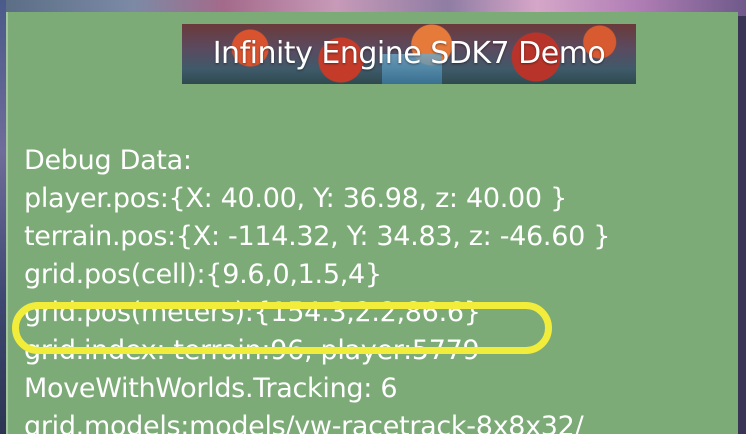 This screenshot has width=746, height=434. I want to click on debug-tracking: MoveWithWorlds.Tracking: 6, so click(211, 388).